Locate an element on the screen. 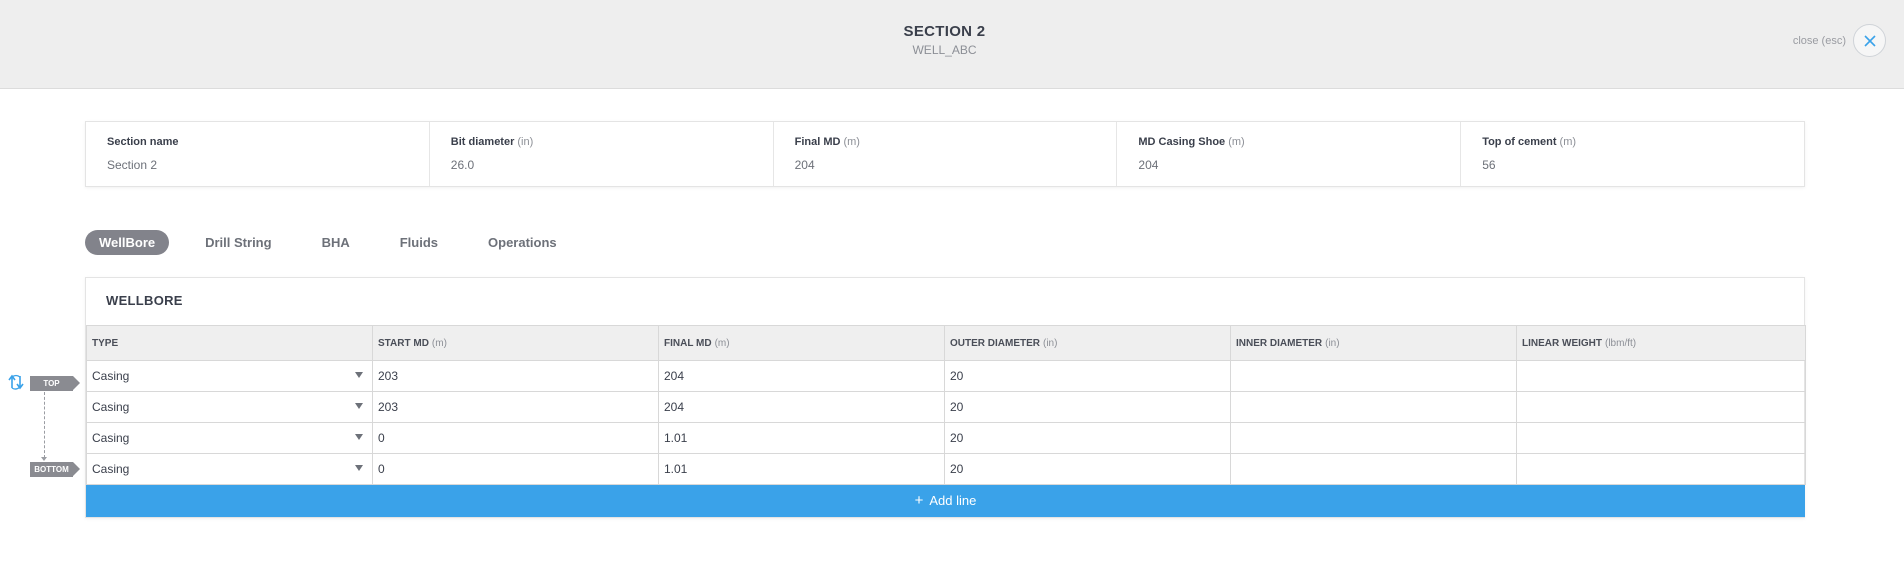 The height and width of the screenshot is (576, 1904). tab-bha: BHA is located at coordinates (336, 242).